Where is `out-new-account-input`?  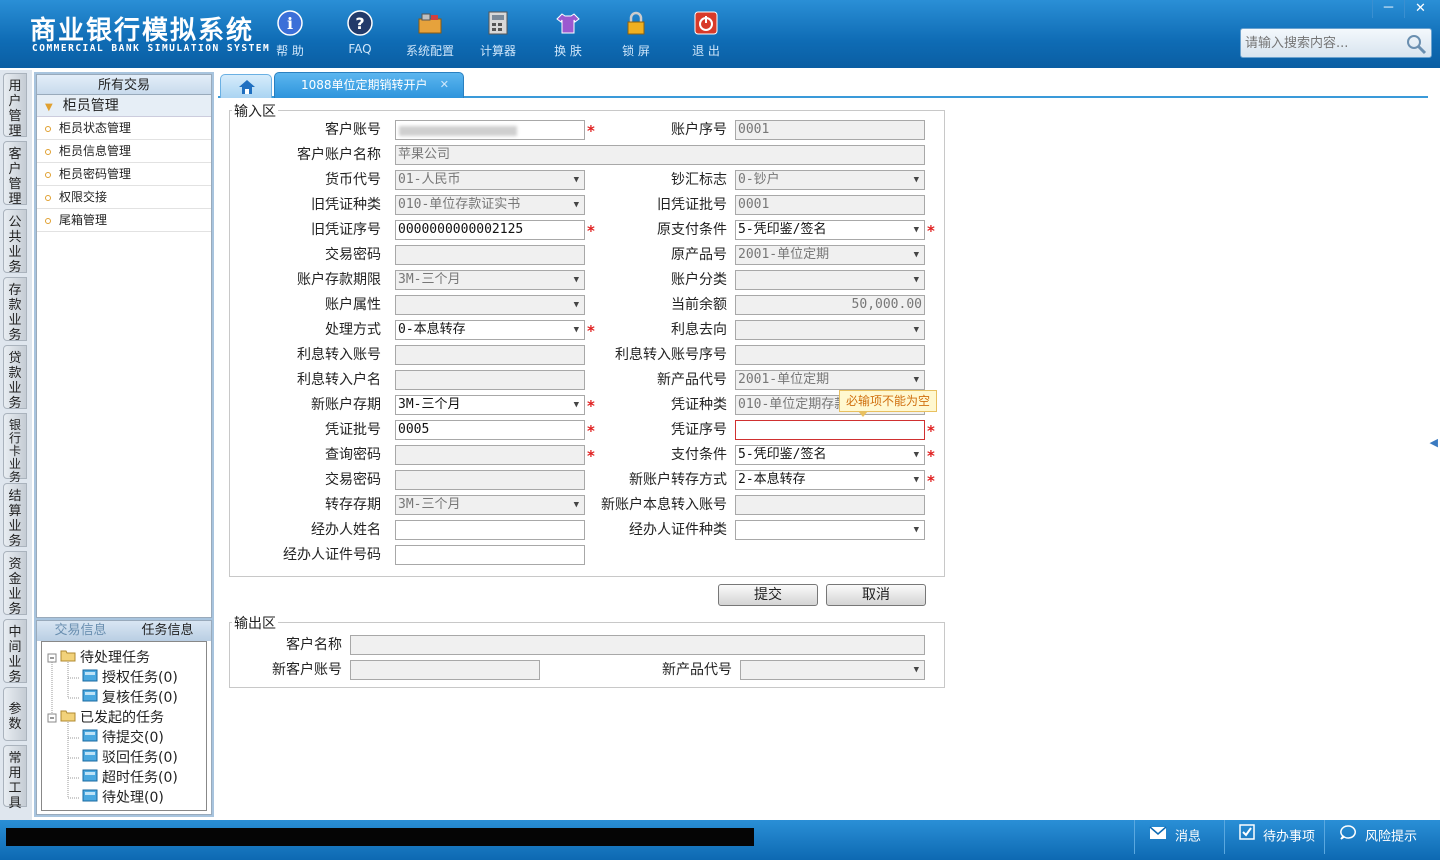 out-new-account-input is located at coordinates (445, 670).